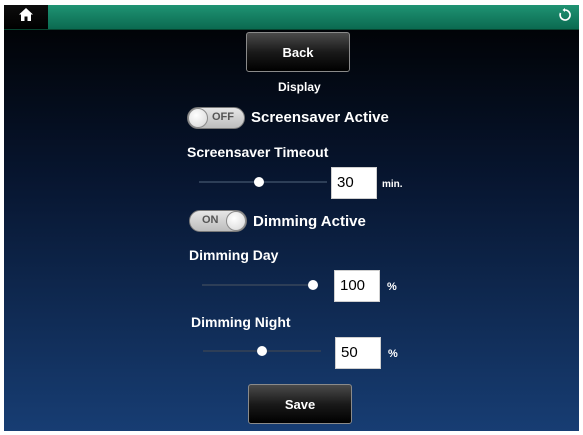  Describe the element at coordinates (354, 183) in the screenshot. I see `screensaver-timeout-input: 30` at that location.